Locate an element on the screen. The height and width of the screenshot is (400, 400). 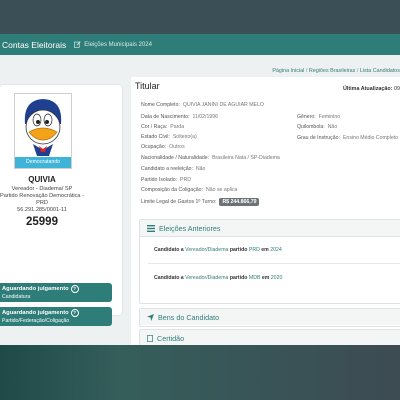
list-icon is located at coordinates (151, 228).